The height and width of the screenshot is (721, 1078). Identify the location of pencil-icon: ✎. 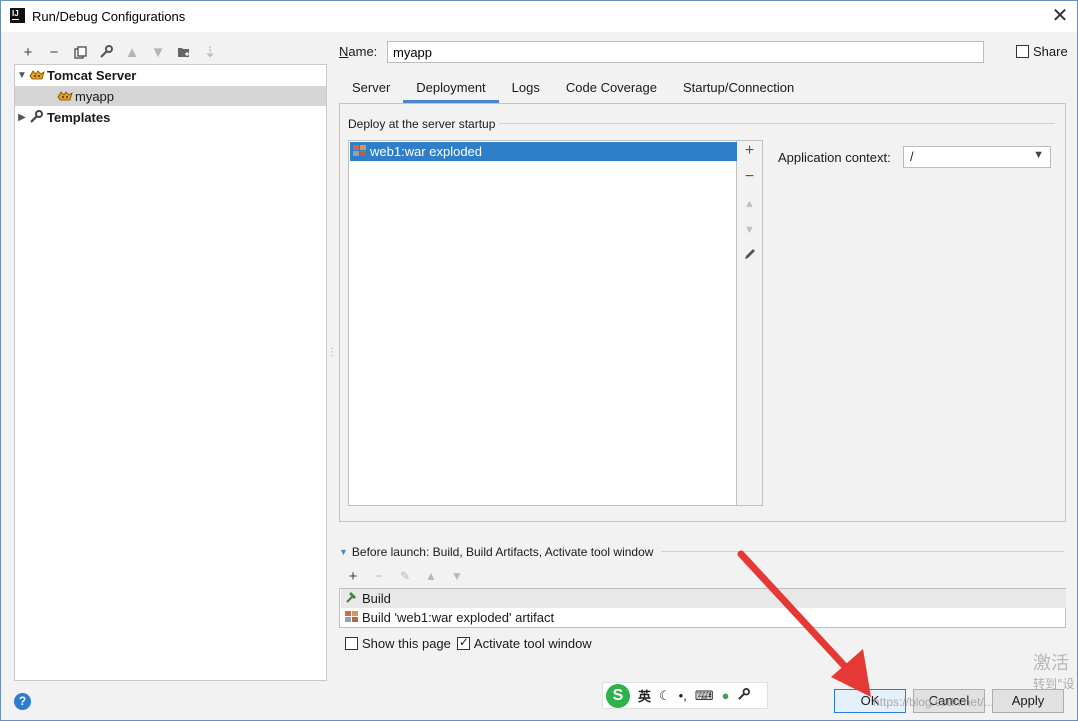
(405, 576).